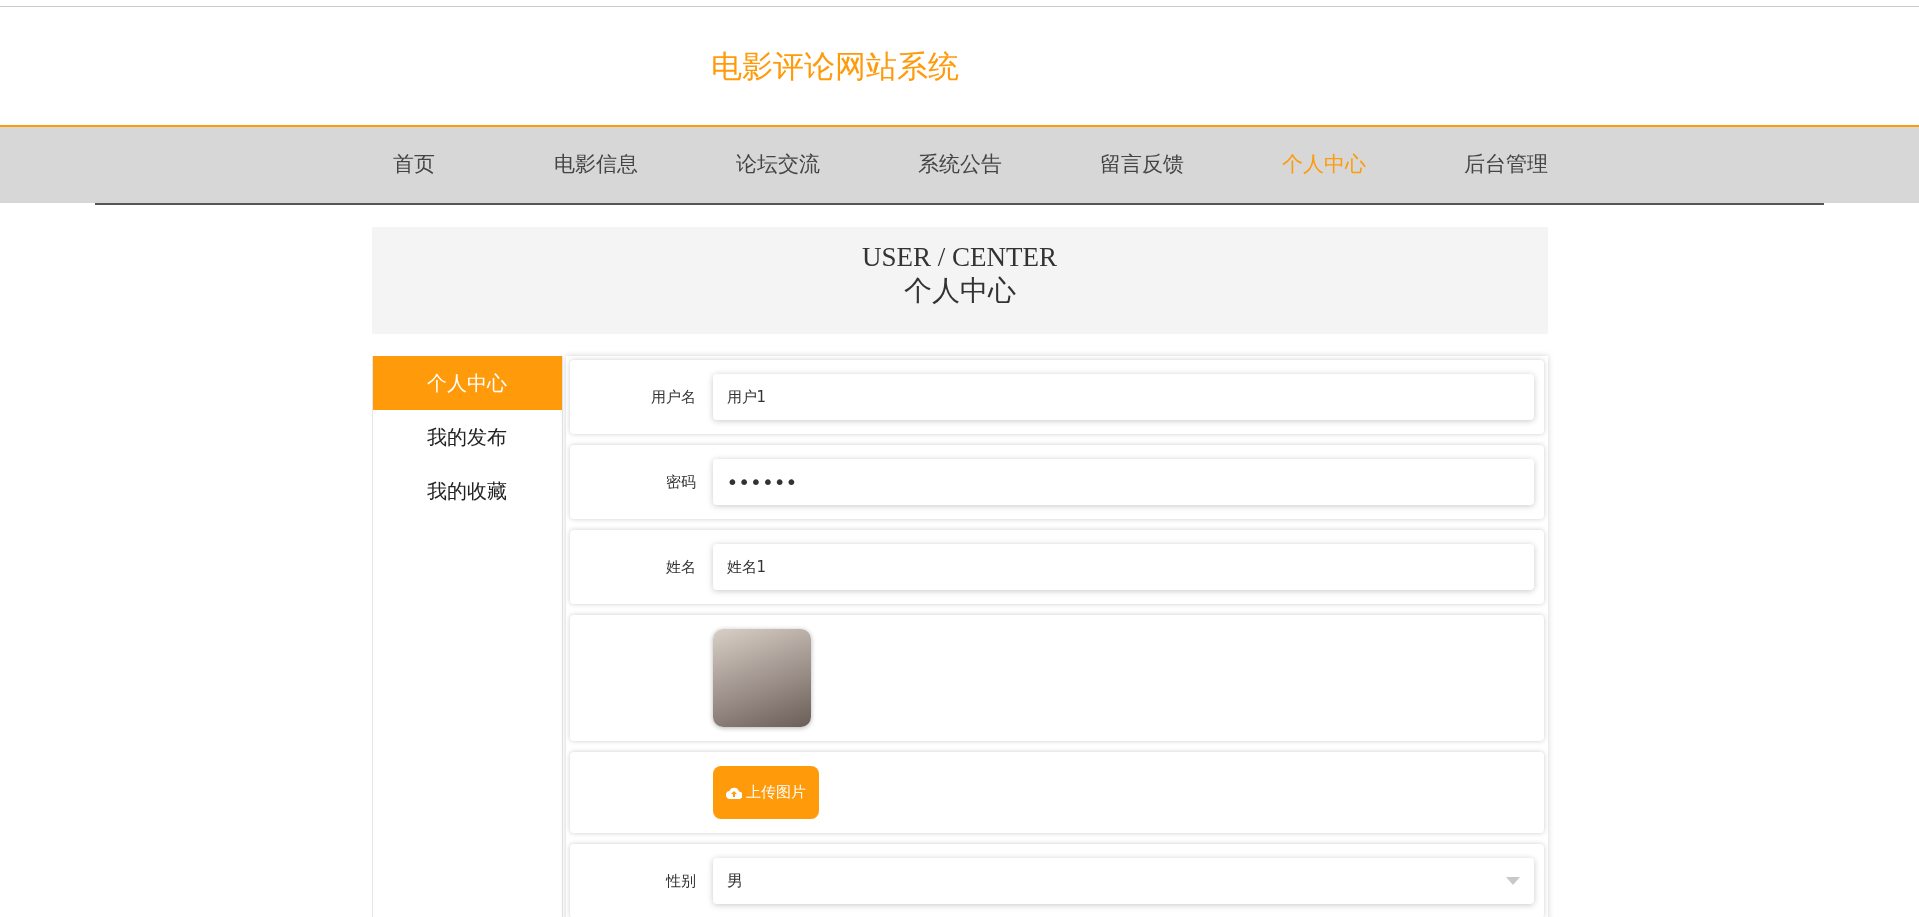 This screenshot has width=1919, height=917. Describe the element at coordinates (777, 165) in the screenshot. I see `nav-link-item: 论坛交流` at that location.